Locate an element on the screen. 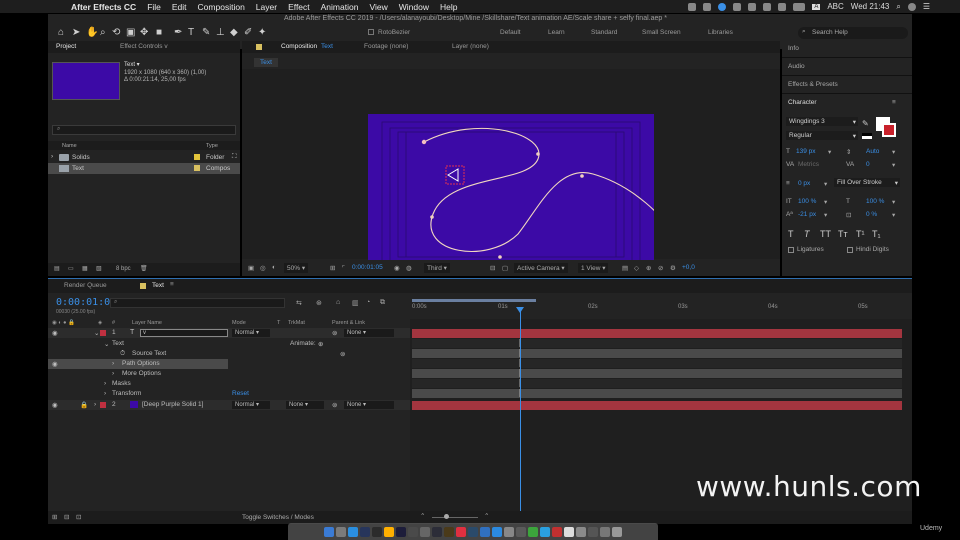  blend-mode-dropdown: Normal ▾ is located at coordinates (251, 405).